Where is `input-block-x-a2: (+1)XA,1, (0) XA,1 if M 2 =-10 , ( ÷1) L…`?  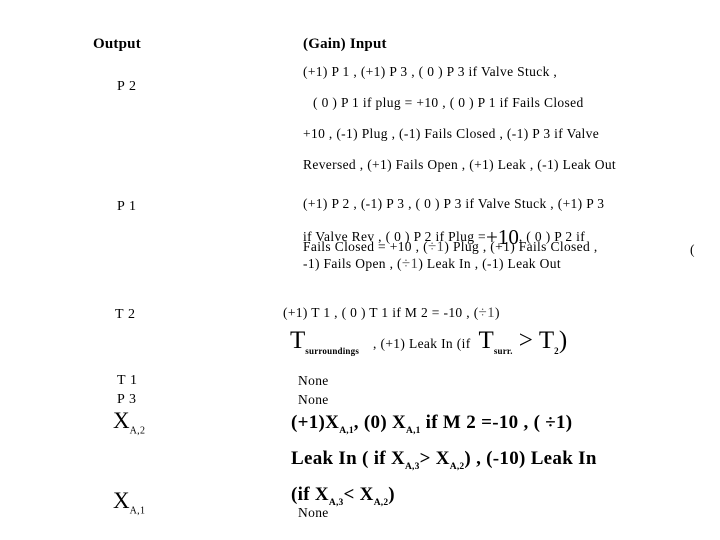 input-block-x-a2: (+1)XA,1, (0) XA,1 if M 2 =-10 , ( ÷1) L… is located at coordinates (444, 462).